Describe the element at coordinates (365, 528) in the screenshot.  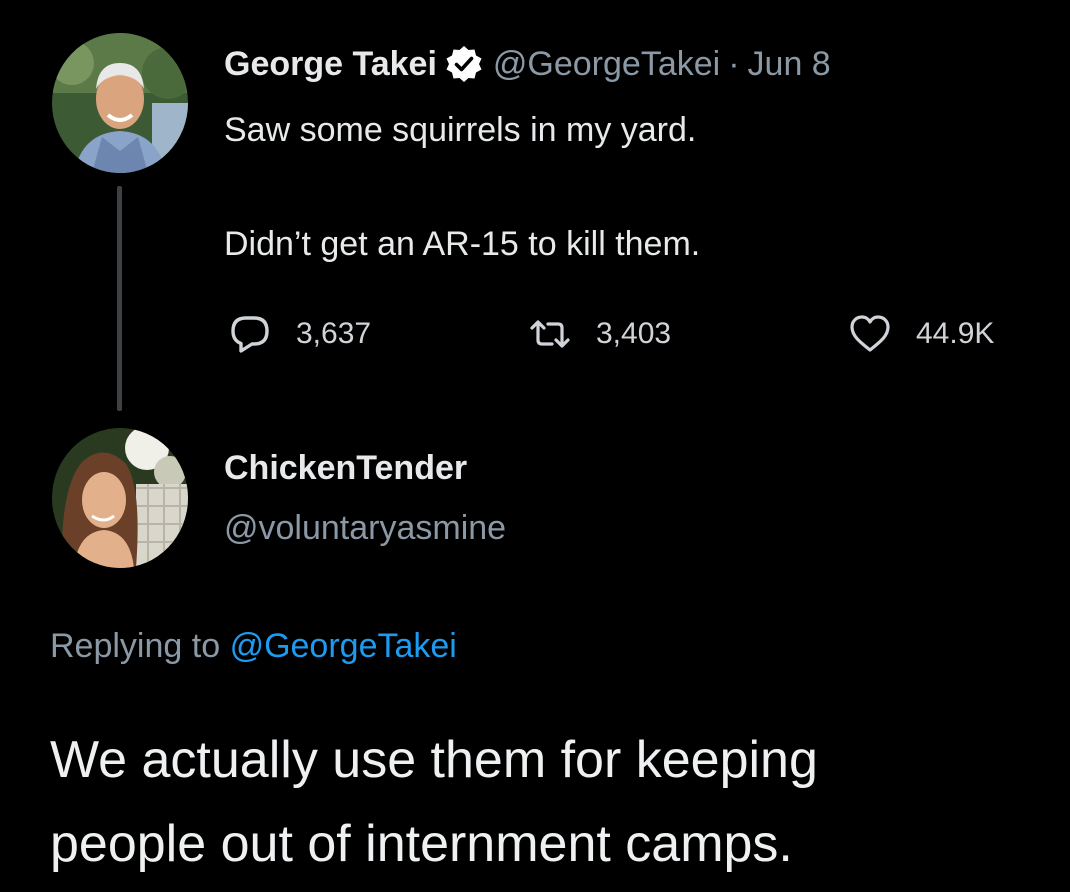
I see `reply-author-handle: @voluntaryasmine` at that location.